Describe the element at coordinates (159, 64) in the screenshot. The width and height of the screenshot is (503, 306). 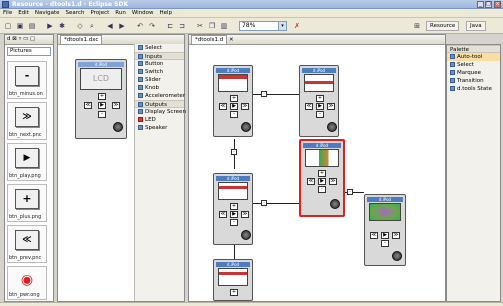
I see `palette-button: Button` at that location.